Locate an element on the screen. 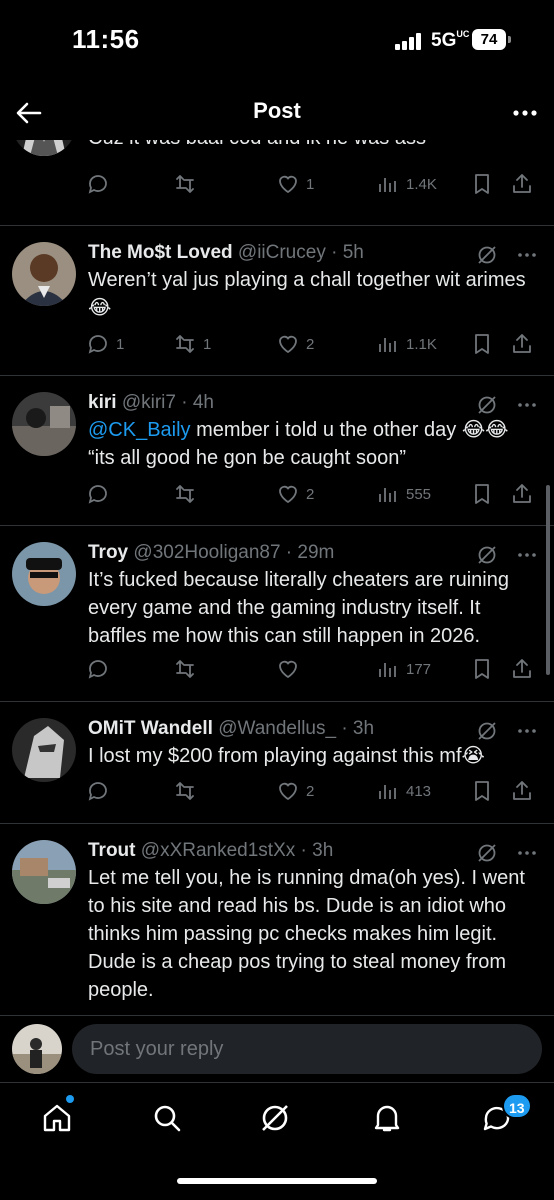  display-name: The Mo$t Loved is located at coordinates (160, 252).